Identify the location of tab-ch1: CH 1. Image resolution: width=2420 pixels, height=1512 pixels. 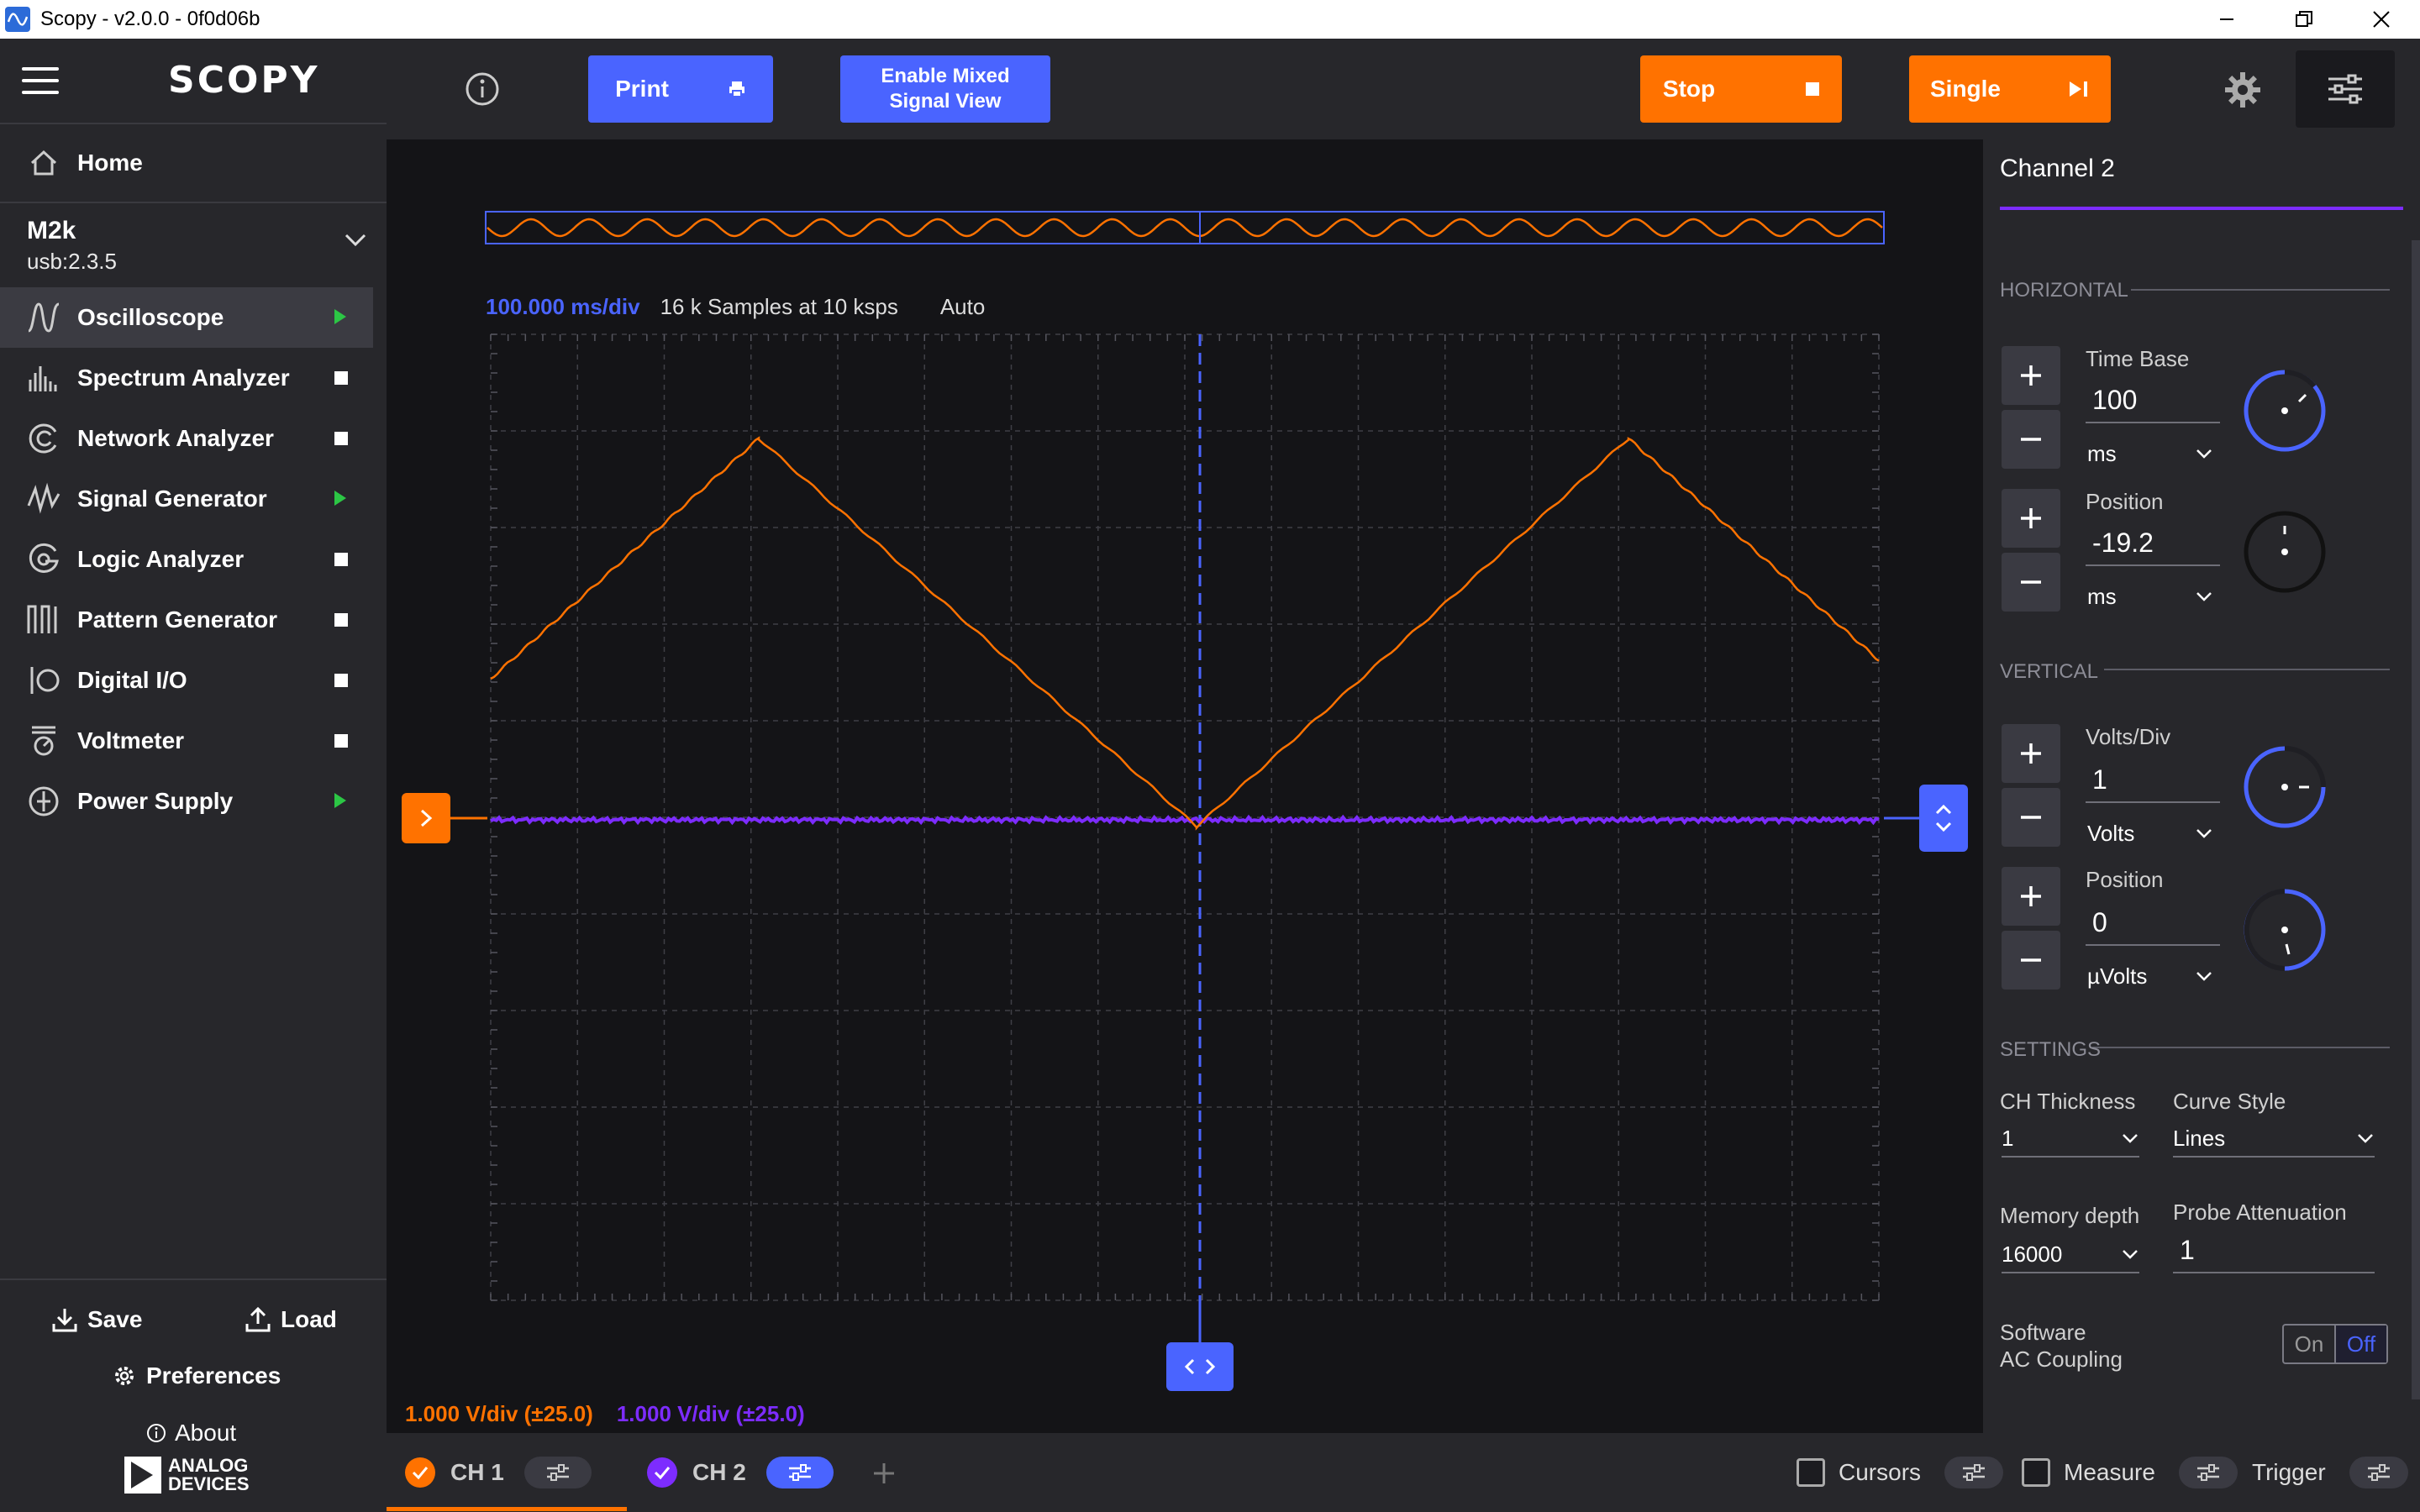
(498, 1472).